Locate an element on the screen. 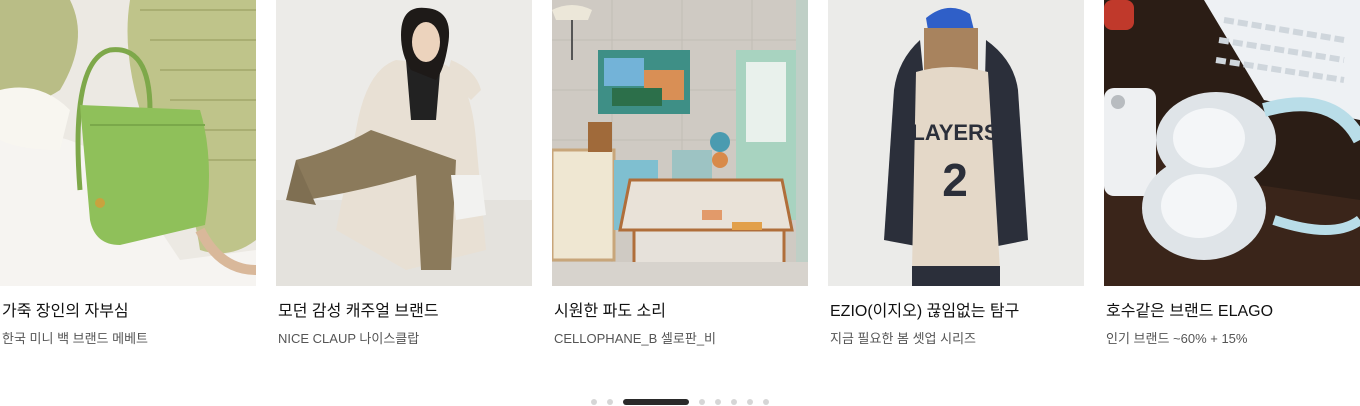 The width and height of the screenshot is (1360, 406). bag-photo is located at coordinates (128, 143).